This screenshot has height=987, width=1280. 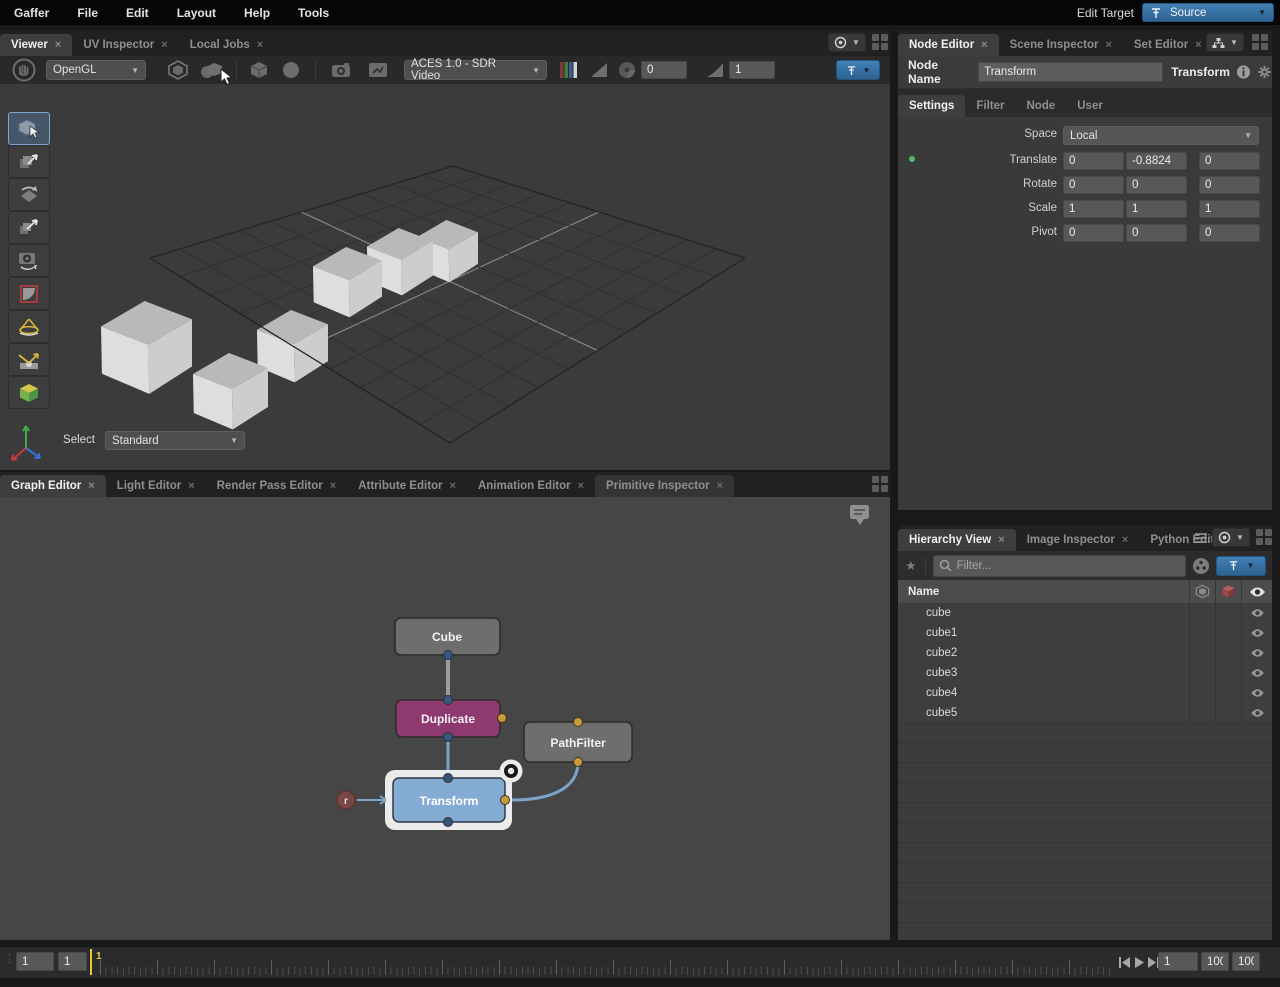 What do you see at coordinates (1156, 161) in the screenshot?
I see `translate-y-field` at bounding box center [1156, 161].